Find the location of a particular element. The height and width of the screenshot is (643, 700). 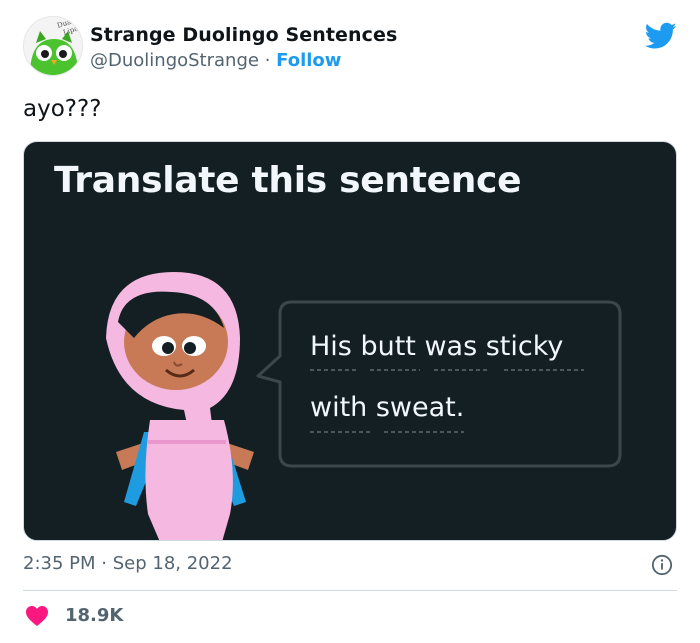

tweet-timestamp: 2:35 PM · Sep 18, 2022 is located at coordinates (128, 563).